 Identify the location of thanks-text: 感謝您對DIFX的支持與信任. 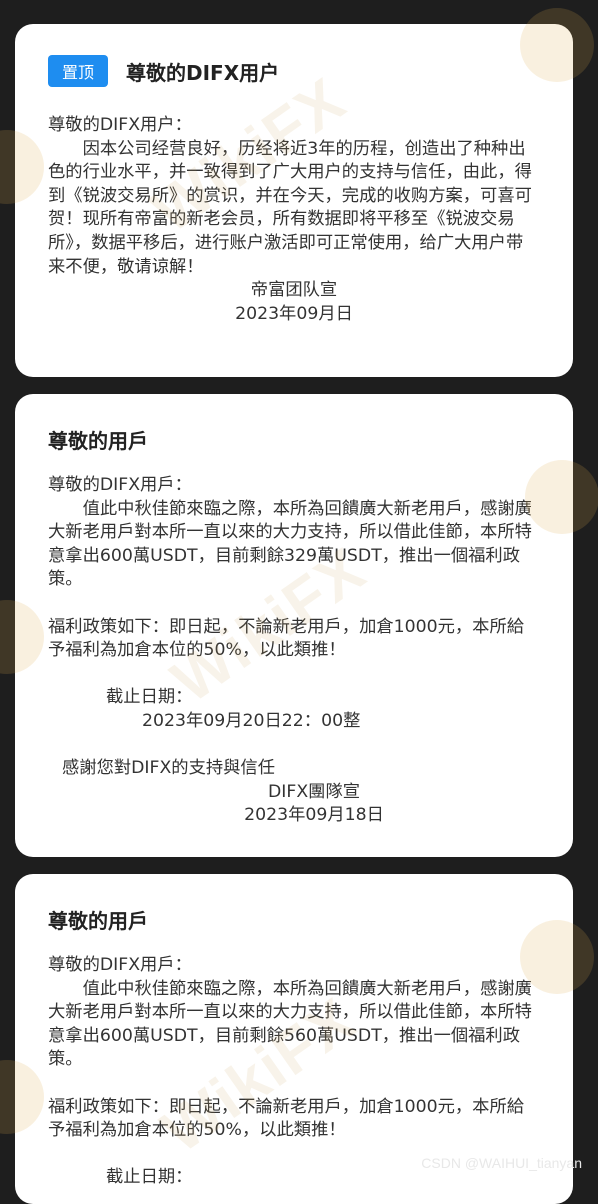
(168, 768).